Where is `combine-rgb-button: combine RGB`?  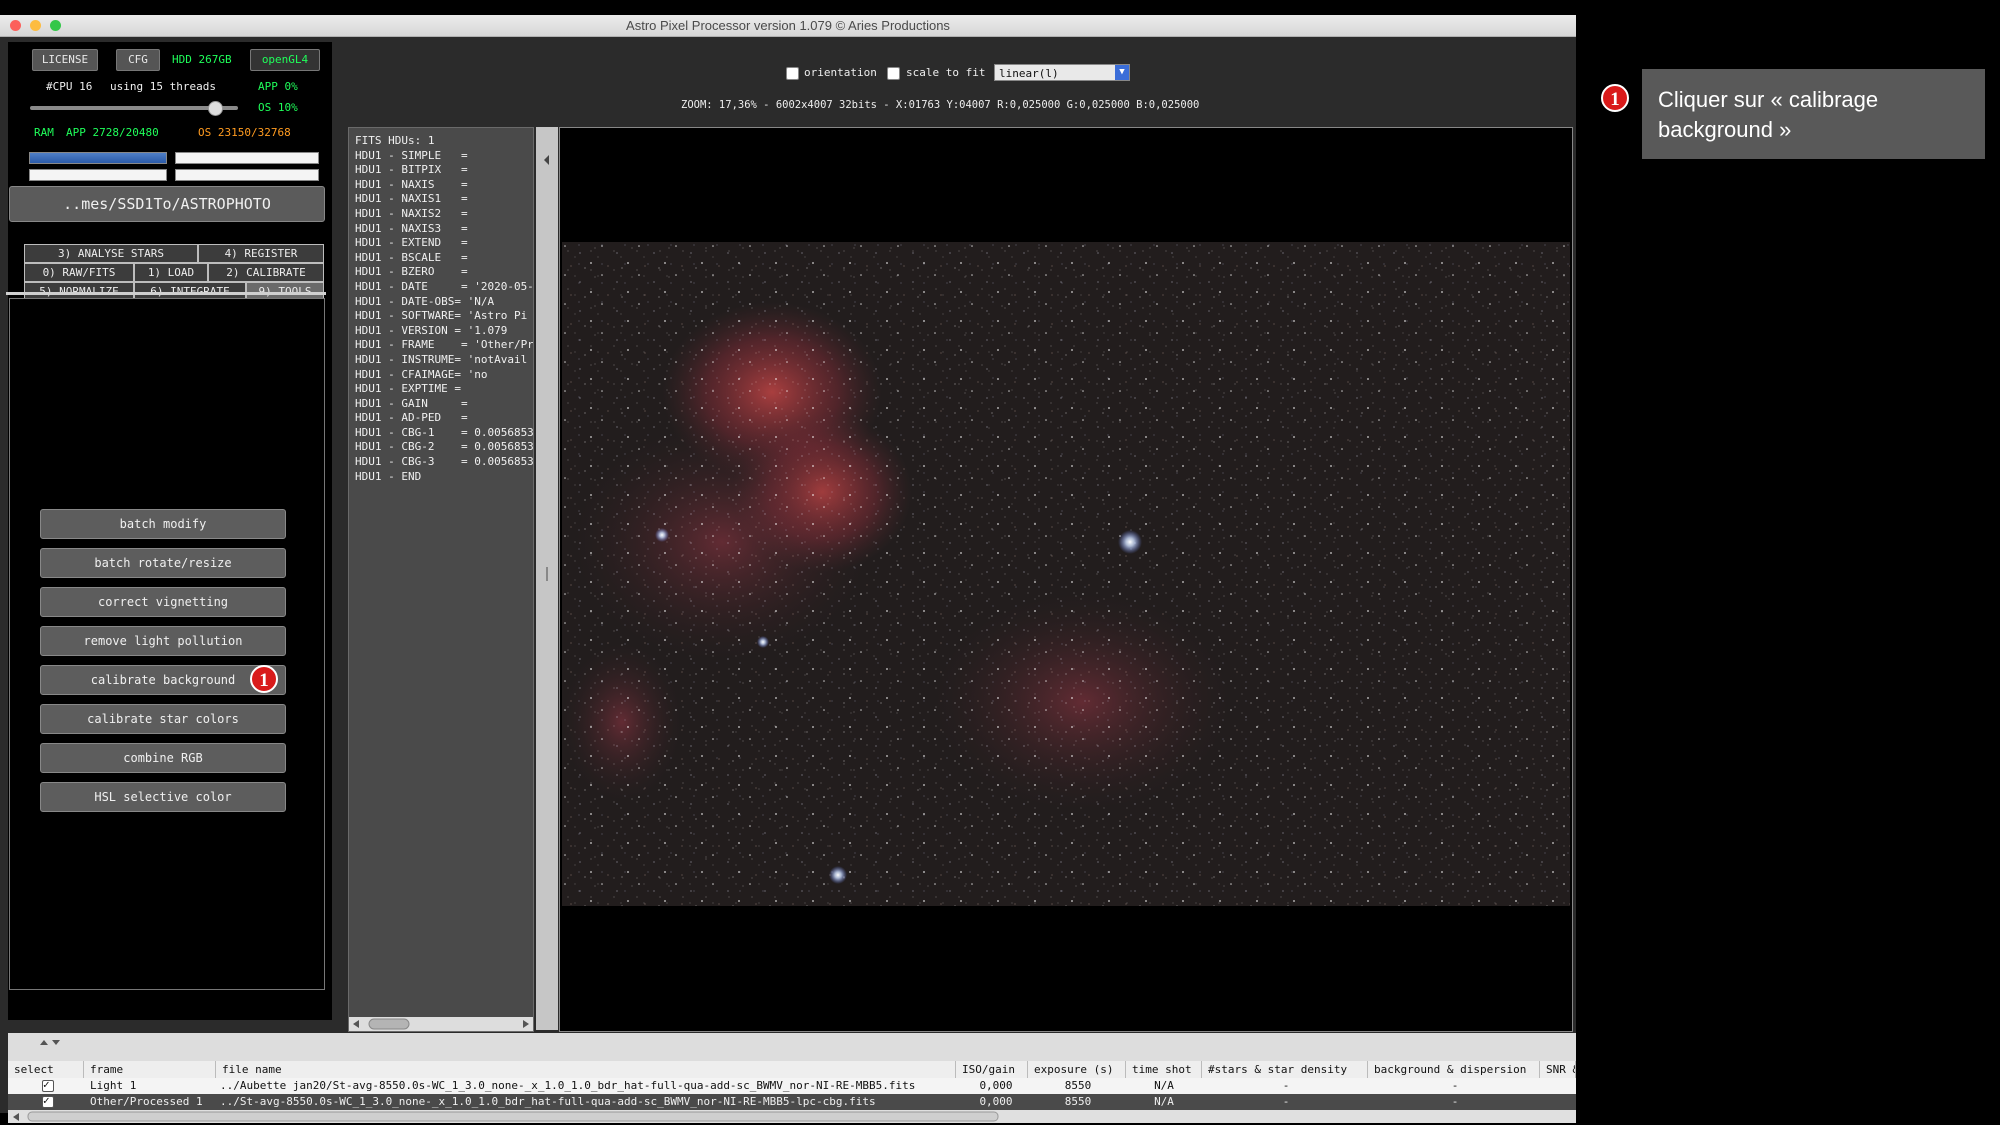
combine-rgb-button: combine RGB is located at coordinates (163, 758).